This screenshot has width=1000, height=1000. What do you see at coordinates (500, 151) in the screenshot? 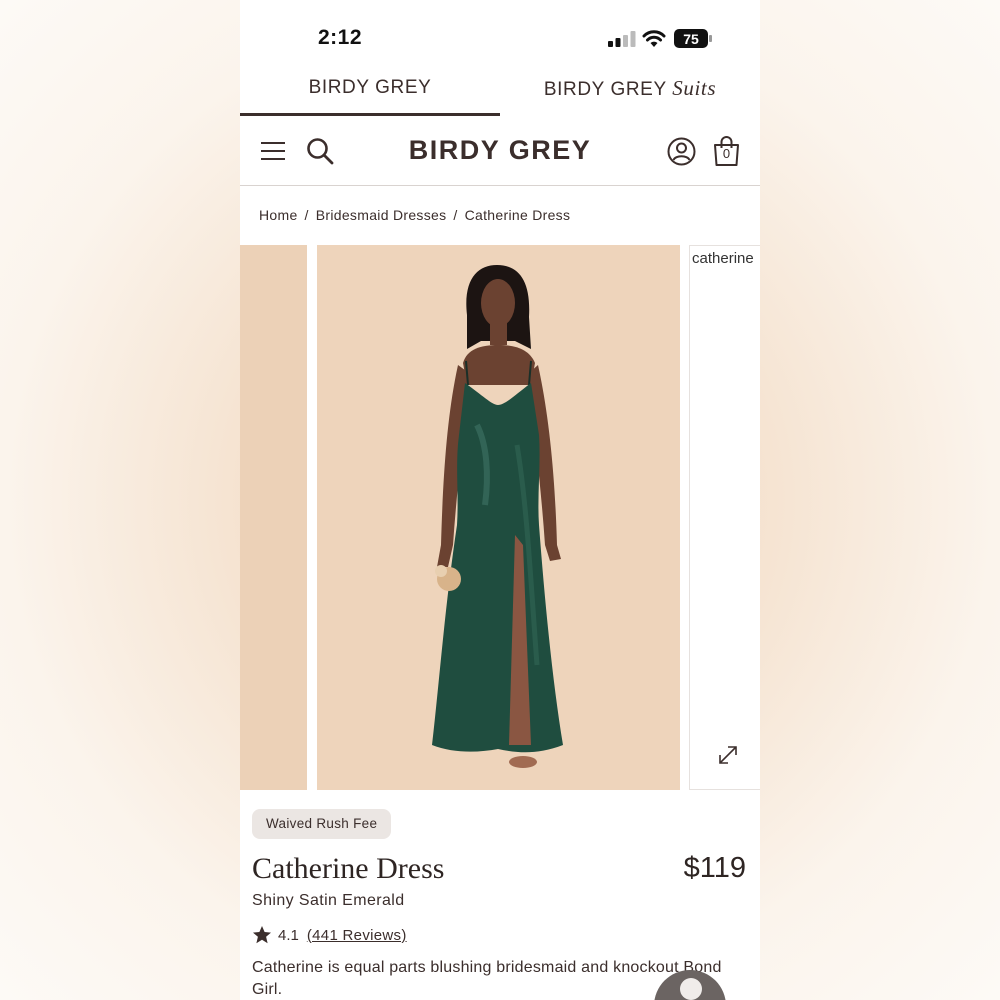
I see `site-header: BIRDY GREY 0` at bounding box center [500, 151].